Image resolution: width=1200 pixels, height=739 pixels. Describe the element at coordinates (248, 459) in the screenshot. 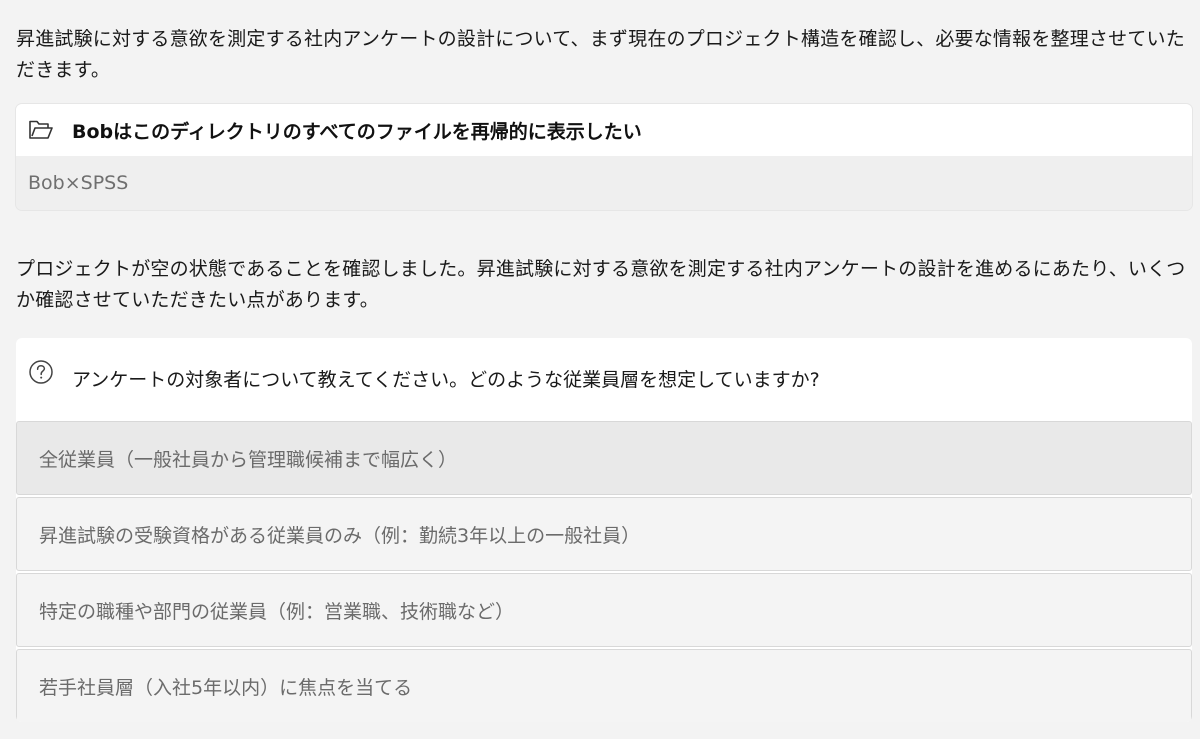

I see `answer-option-label: 全従業員（一般社員から管理職候補まで幅広く）` at that location.